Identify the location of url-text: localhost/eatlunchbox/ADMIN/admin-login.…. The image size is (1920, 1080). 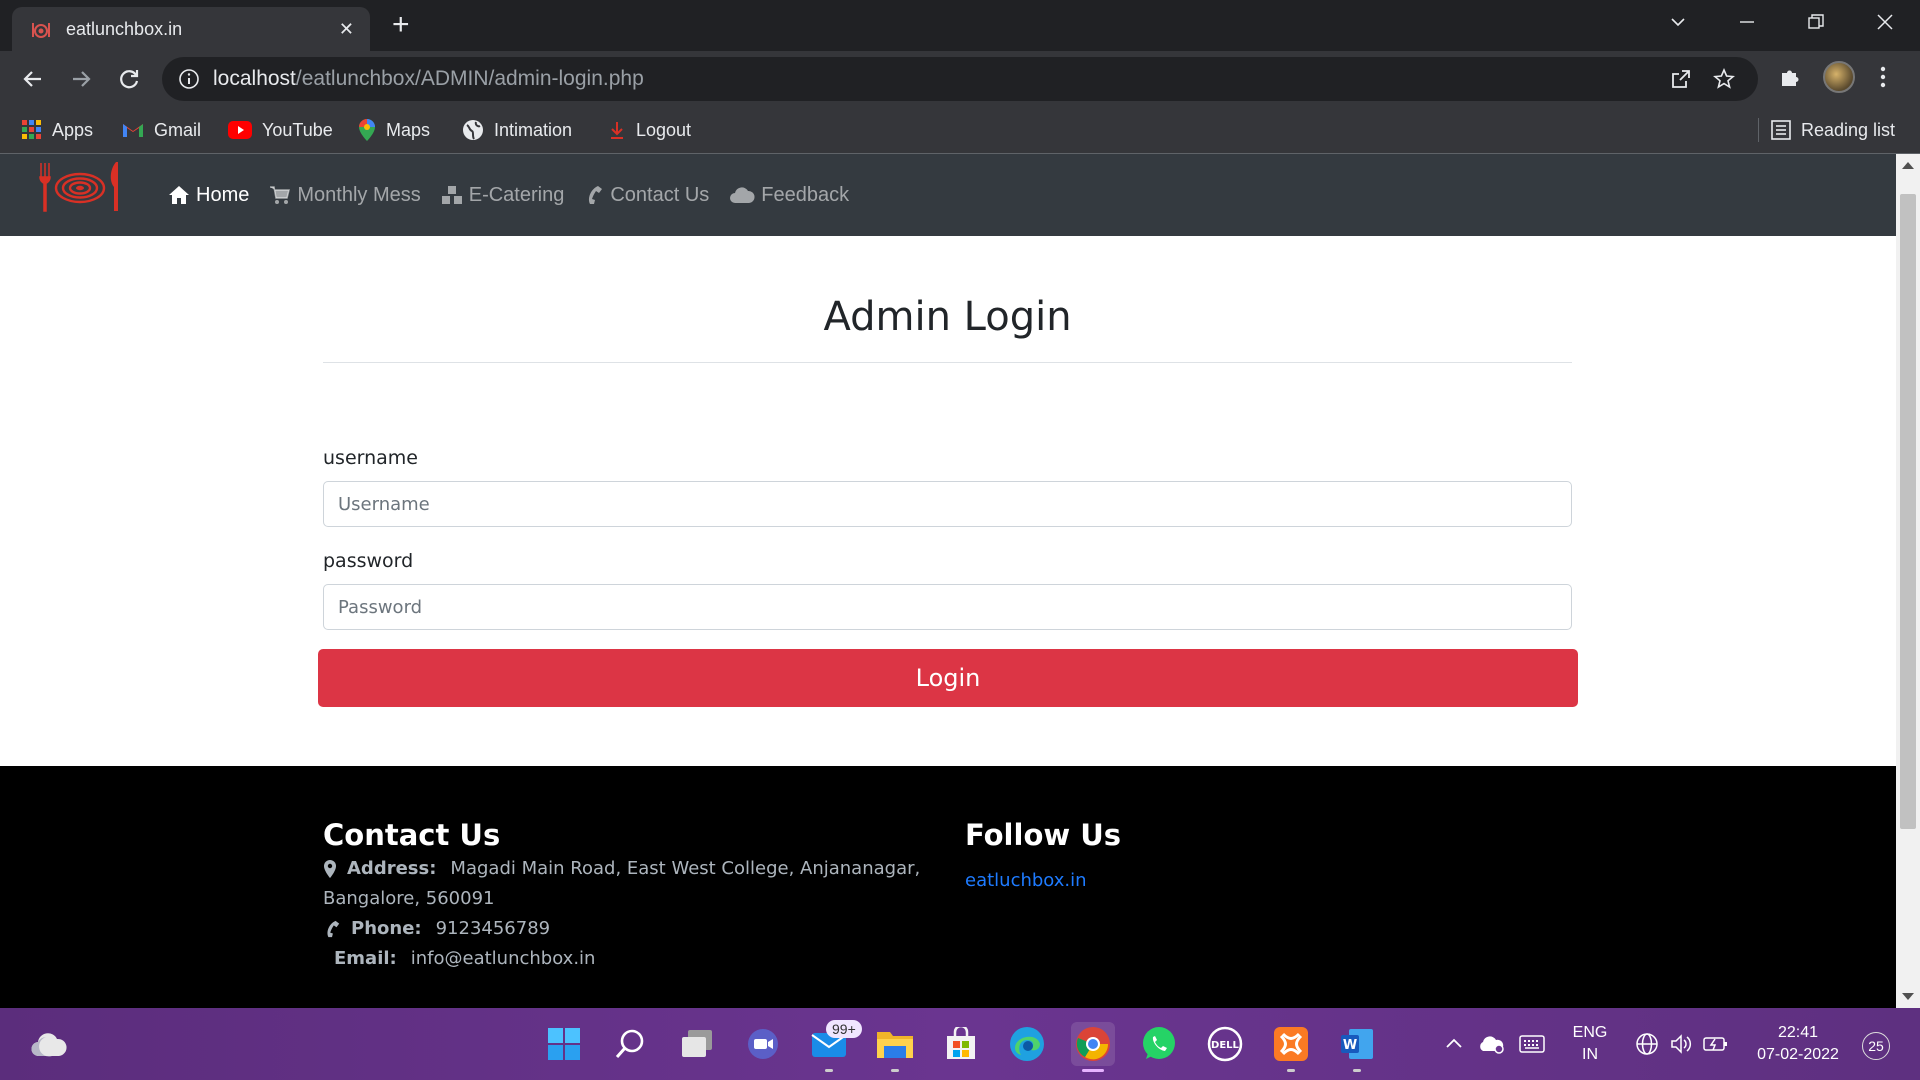
(428, 79).